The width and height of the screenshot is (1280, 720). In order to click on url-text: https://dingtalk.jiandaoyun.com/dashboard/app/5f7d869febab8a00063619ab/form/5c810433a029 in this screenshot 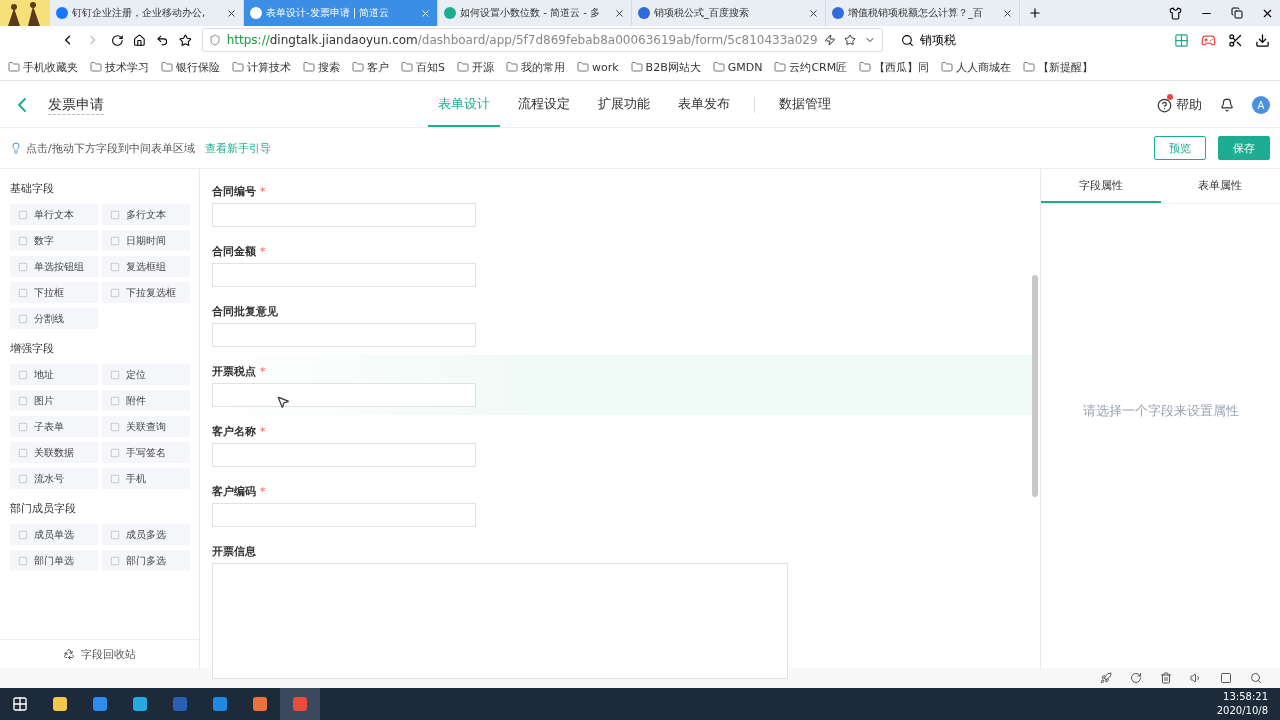, I will do `click(522, 40)`.